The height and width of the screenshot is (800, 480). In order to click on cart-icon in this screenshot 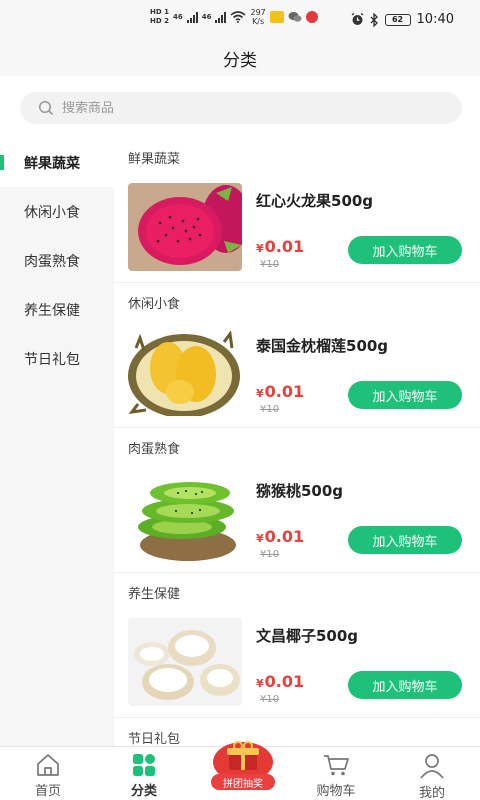, I will do `click(336, 765)`.